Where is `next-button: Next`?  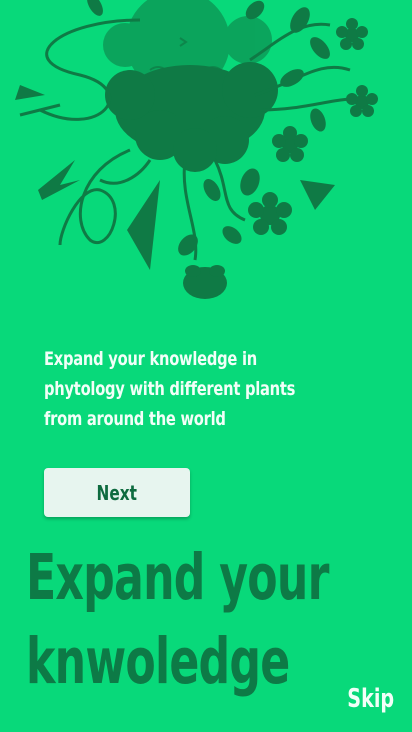
next-button: Next is located at coordinates (117, 492).